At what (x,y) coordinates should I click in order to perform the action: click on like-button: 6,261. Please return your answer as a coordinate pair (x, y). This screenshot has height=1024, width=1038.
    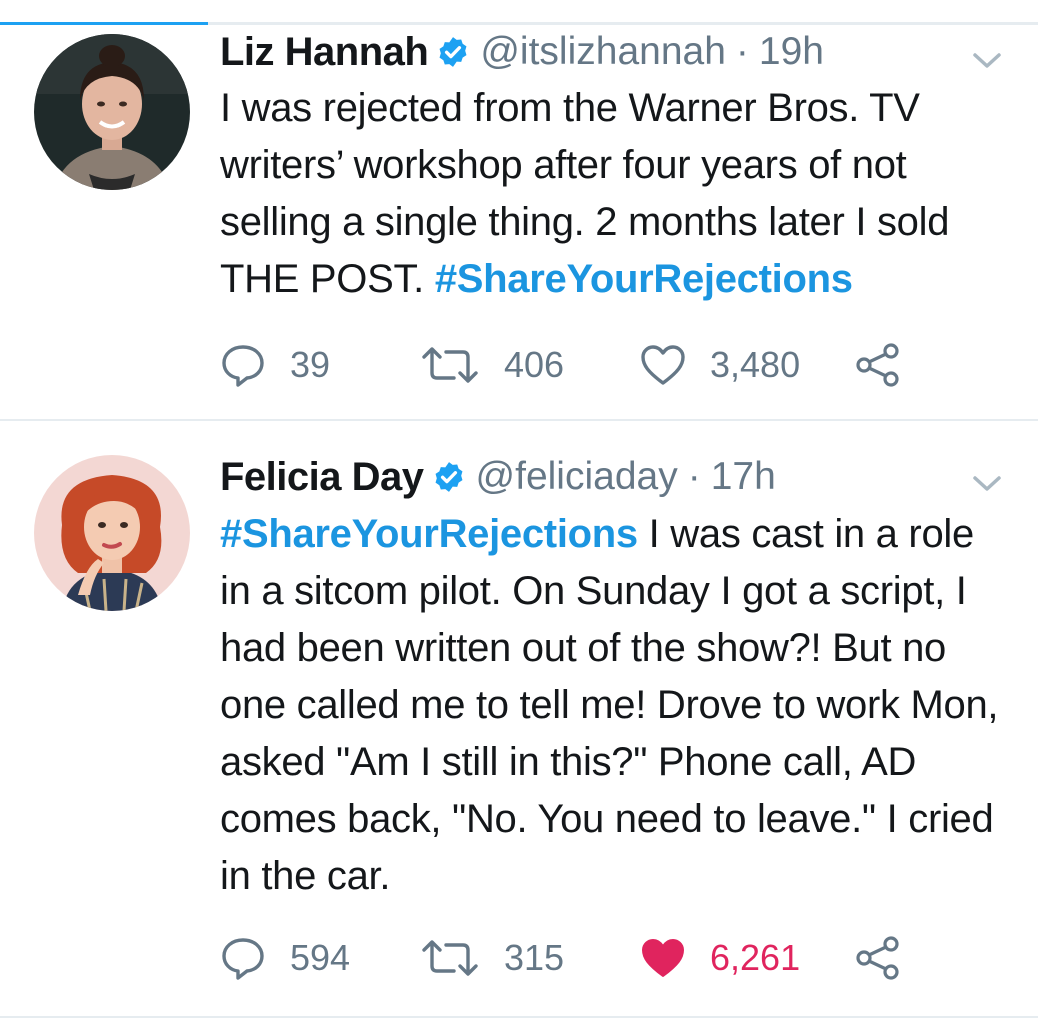
    Looking at the image, I should click on (720, 958).